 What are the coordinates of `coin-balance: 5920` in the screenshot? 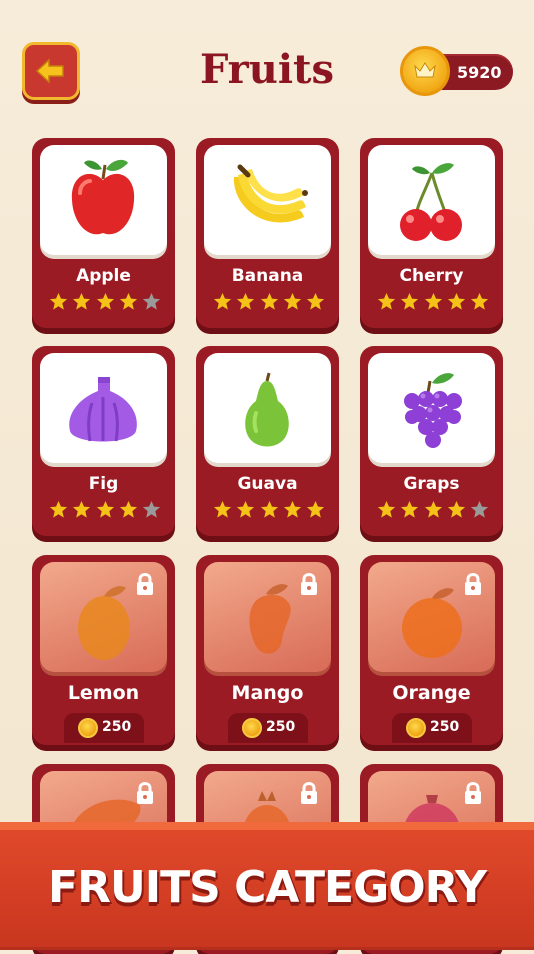 It's located at (457, 71).